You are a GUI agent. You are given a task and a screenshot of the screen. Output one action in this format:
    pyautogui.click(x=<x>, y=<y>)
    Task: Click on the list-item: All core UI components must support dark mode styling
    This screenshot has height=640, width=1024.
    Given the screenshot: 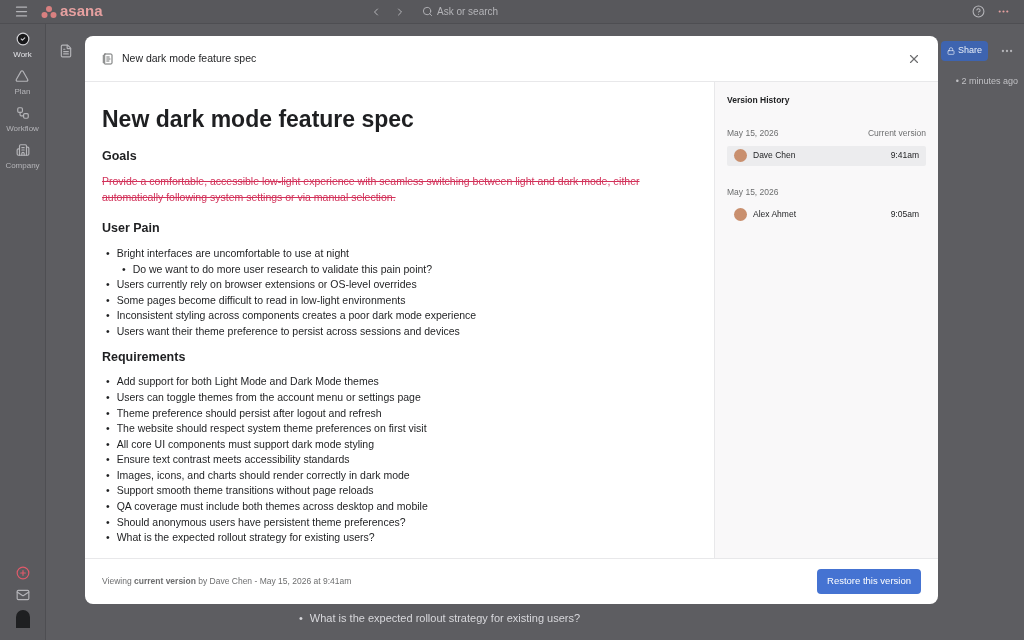 What is the action you would take?
    pyautogui.click(x=245, y=444)
    